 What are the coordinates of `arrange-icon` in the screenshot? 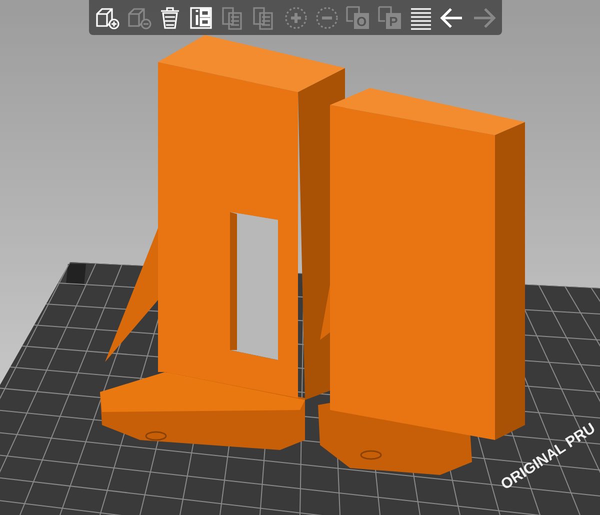 It's located at (201, 17).